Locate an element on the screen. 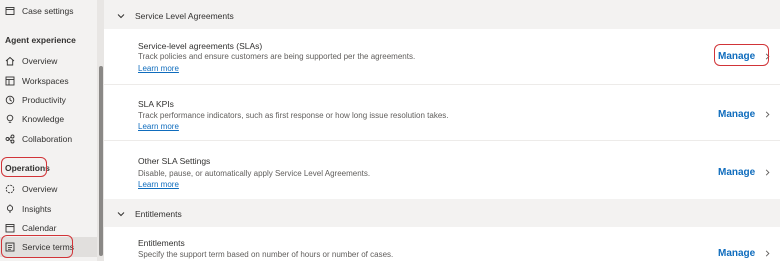 The width and height of the screenshot is (780, 261). sidebar-item-label: Calendar is located at coordinates (39, 228).